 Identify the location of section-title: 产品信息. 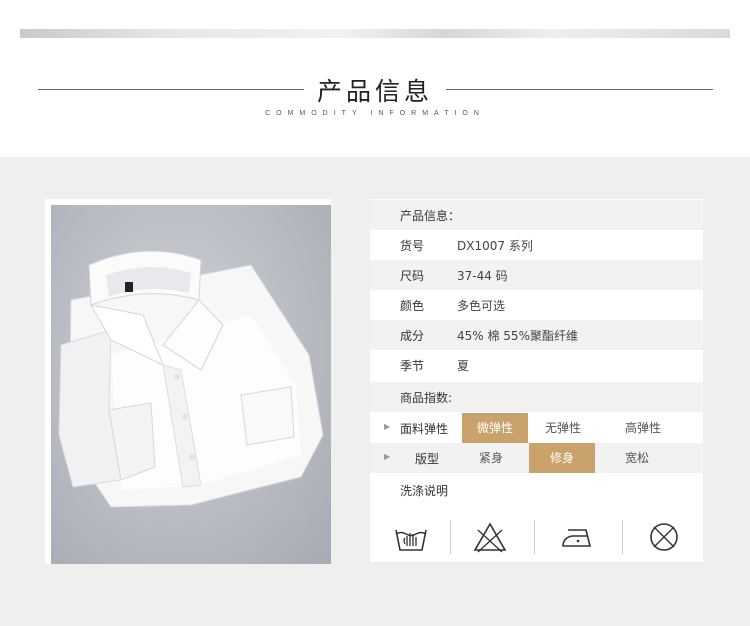
(374, 91).